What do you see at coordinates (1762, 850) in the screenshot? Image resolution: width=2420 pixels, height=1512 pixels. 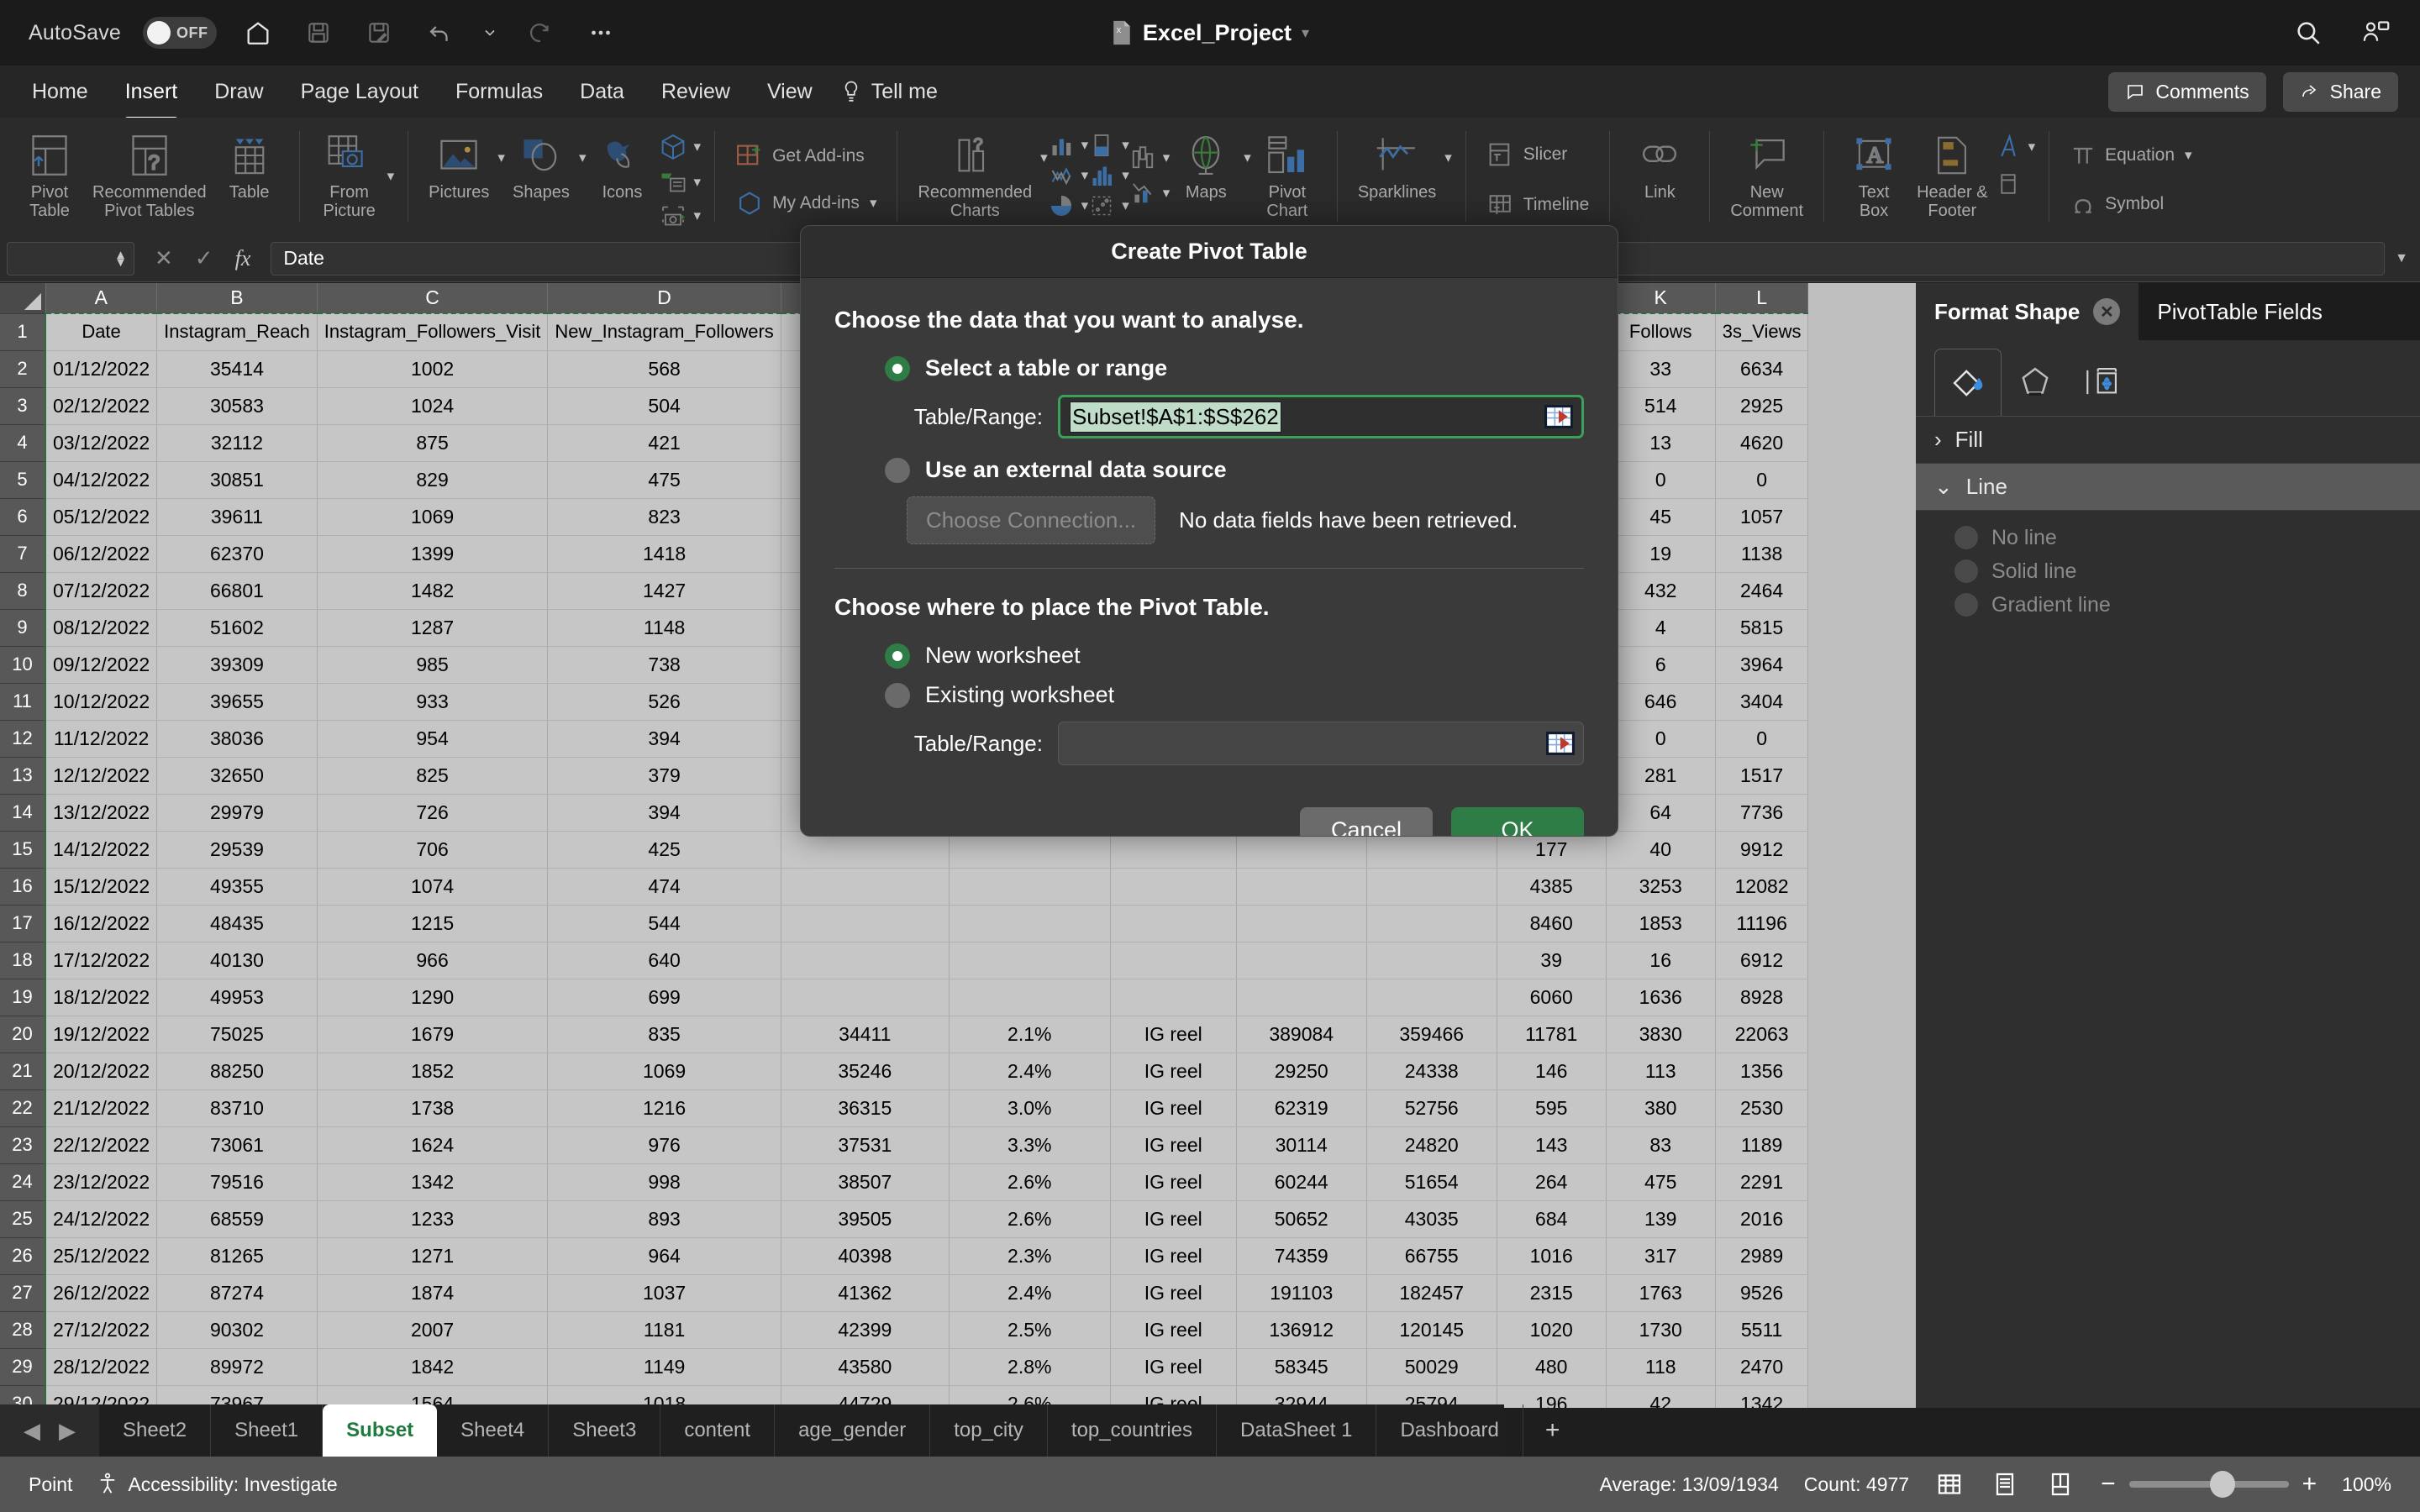 I see `grid-cell: 9912` at bounding box center [1762, 850].